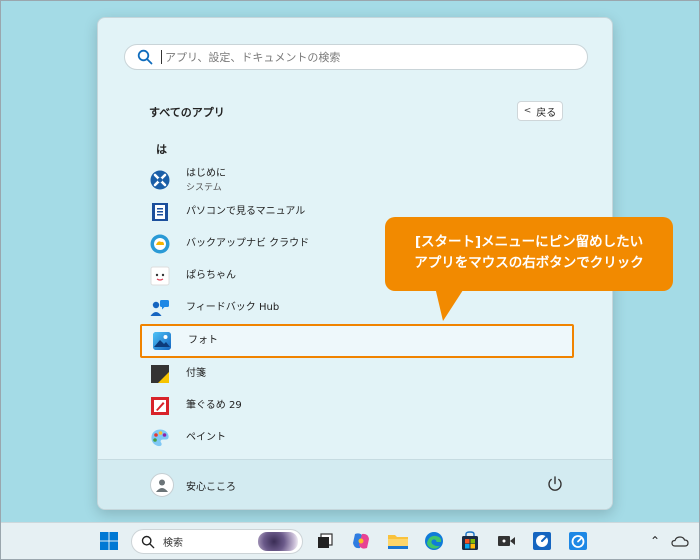 The image size is (700, 560). What do you see at coordinates (160, 308) in the screenshot?
I see `feedback-hub-icon` at bounding box center [160, 308].